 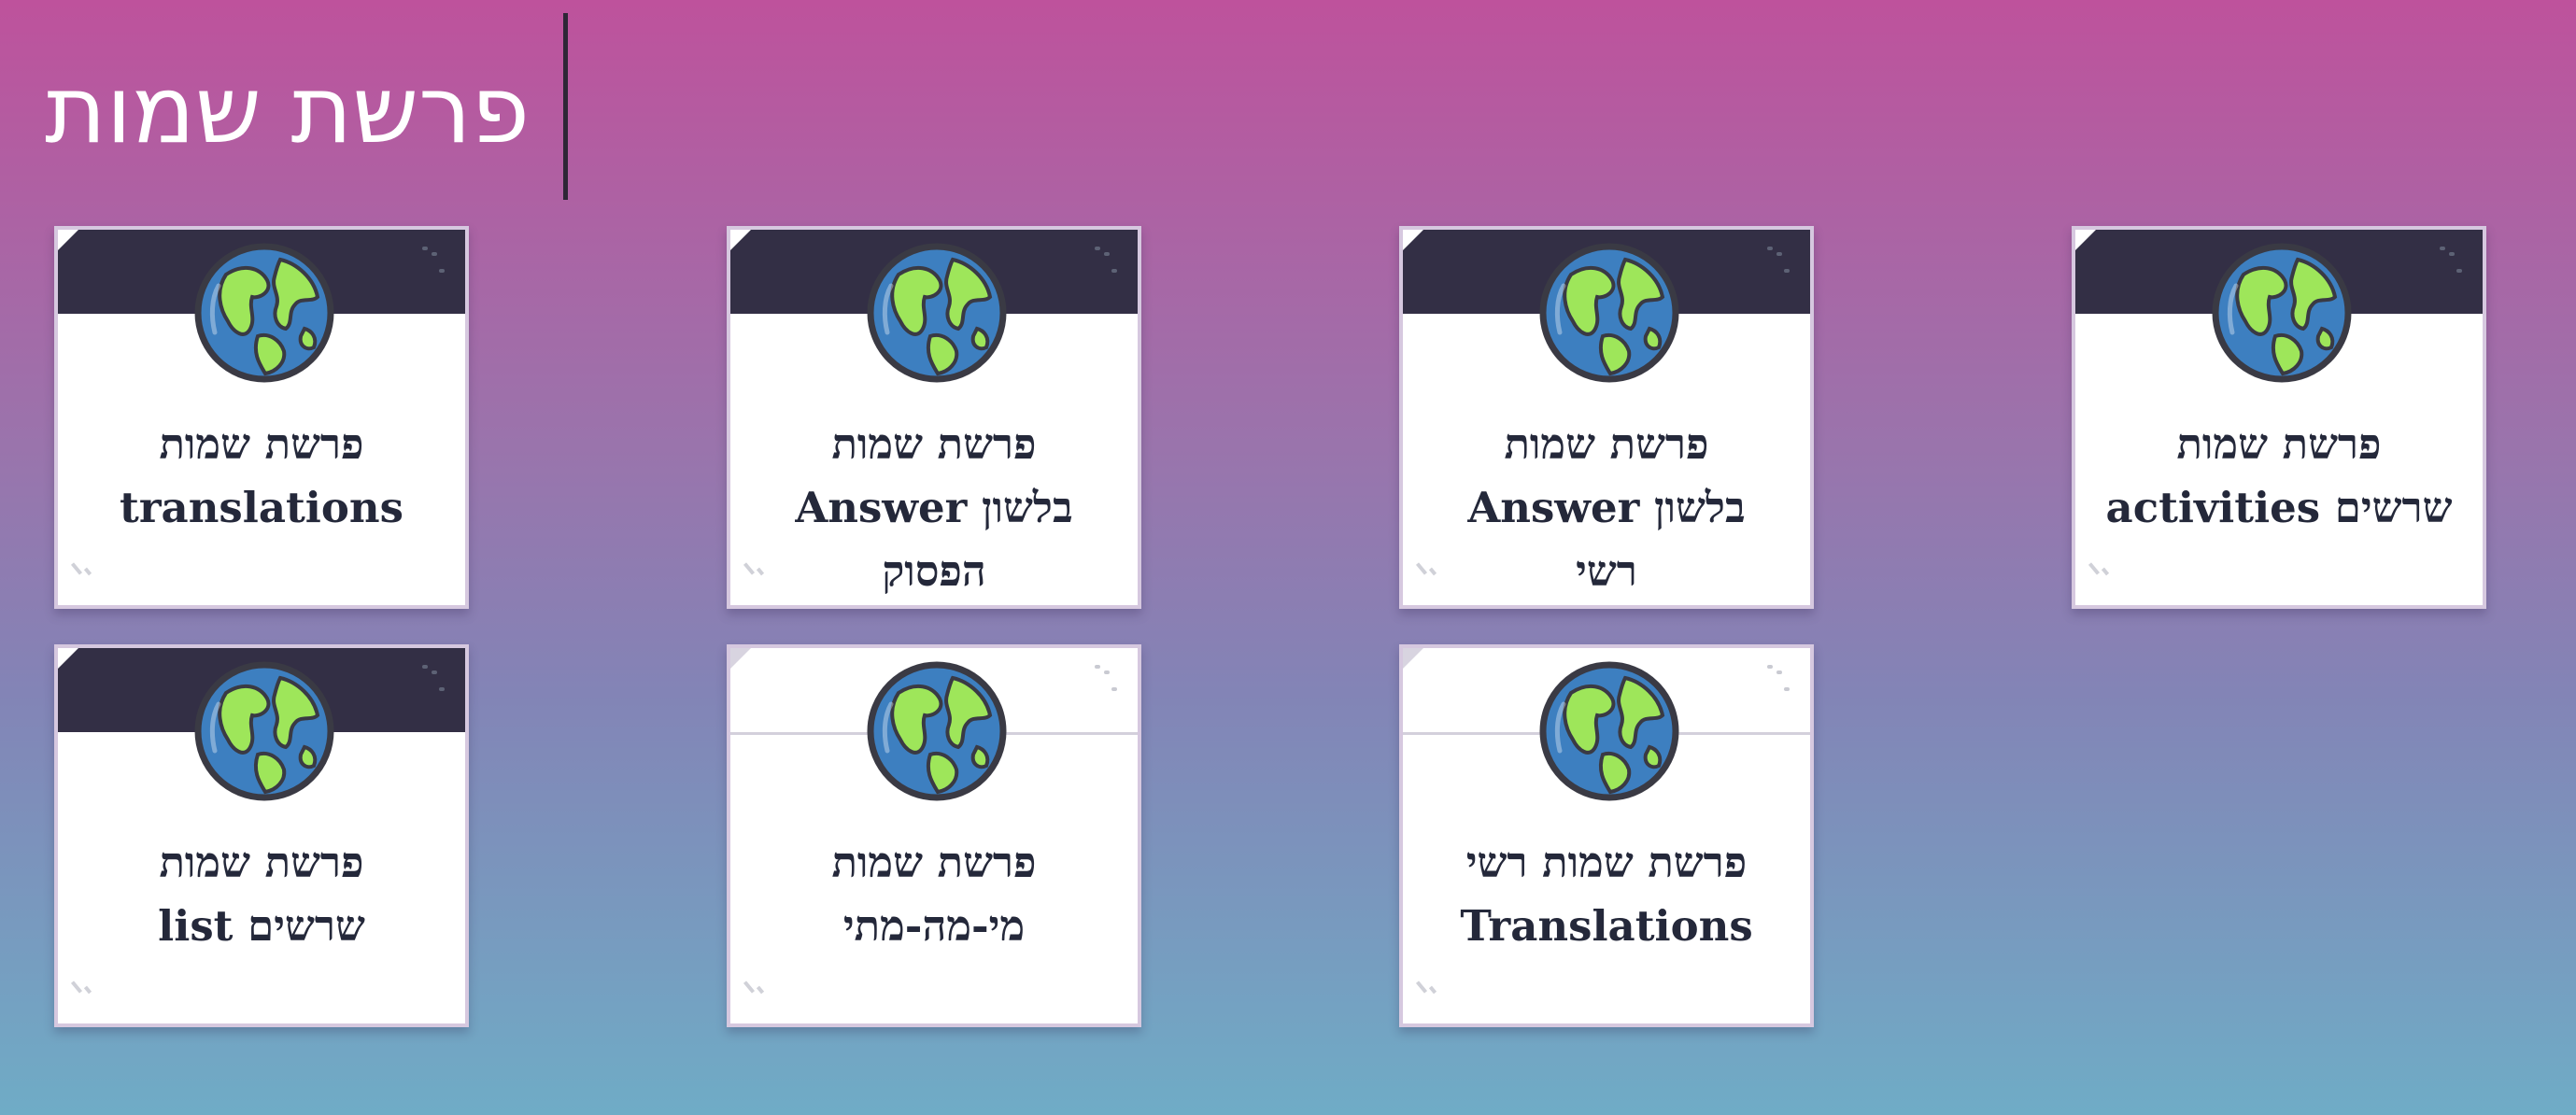 What do you see at coordinates (261, 417) in the screenshot?
I see `card-translations: פרשת שמות translations` at bounding box center [261, 417].